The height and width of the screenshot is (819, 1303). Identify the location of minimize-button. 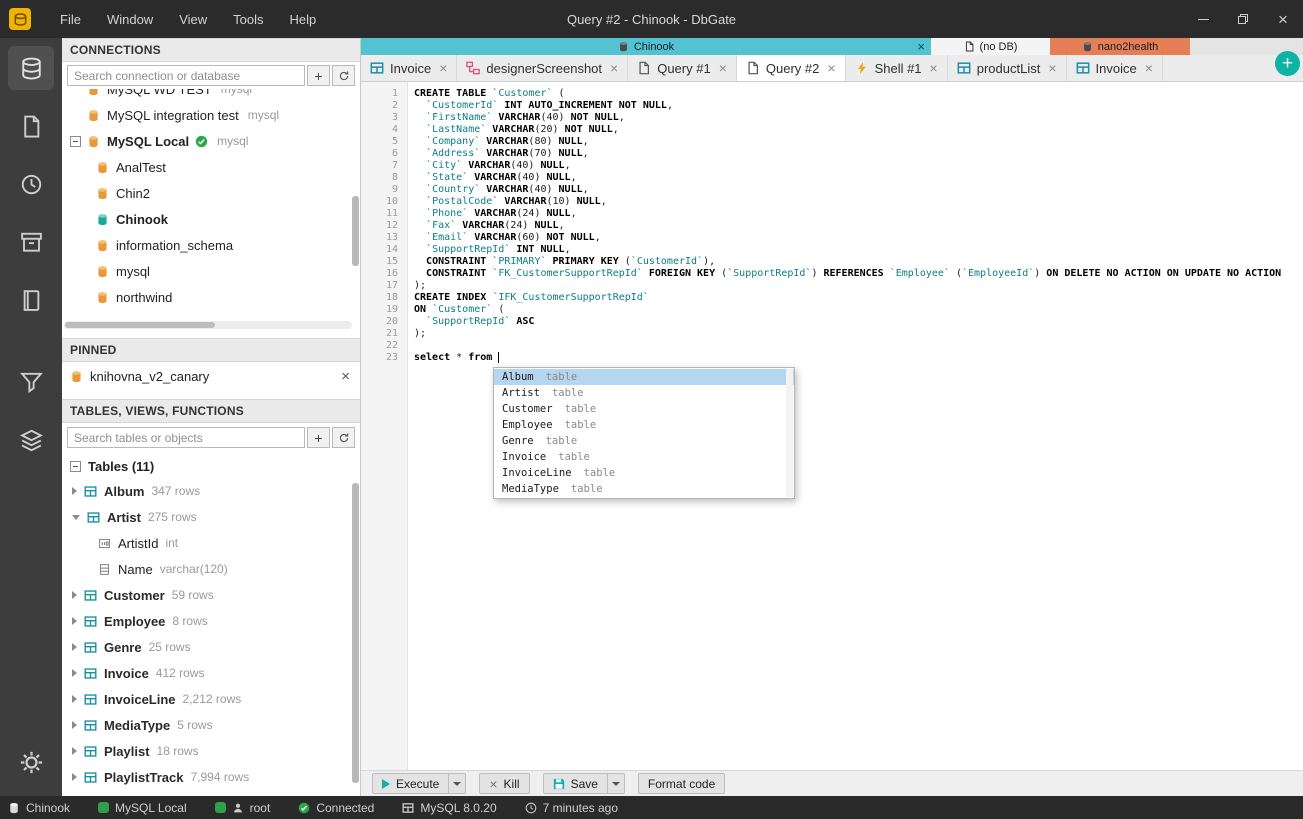
(1203, 19).